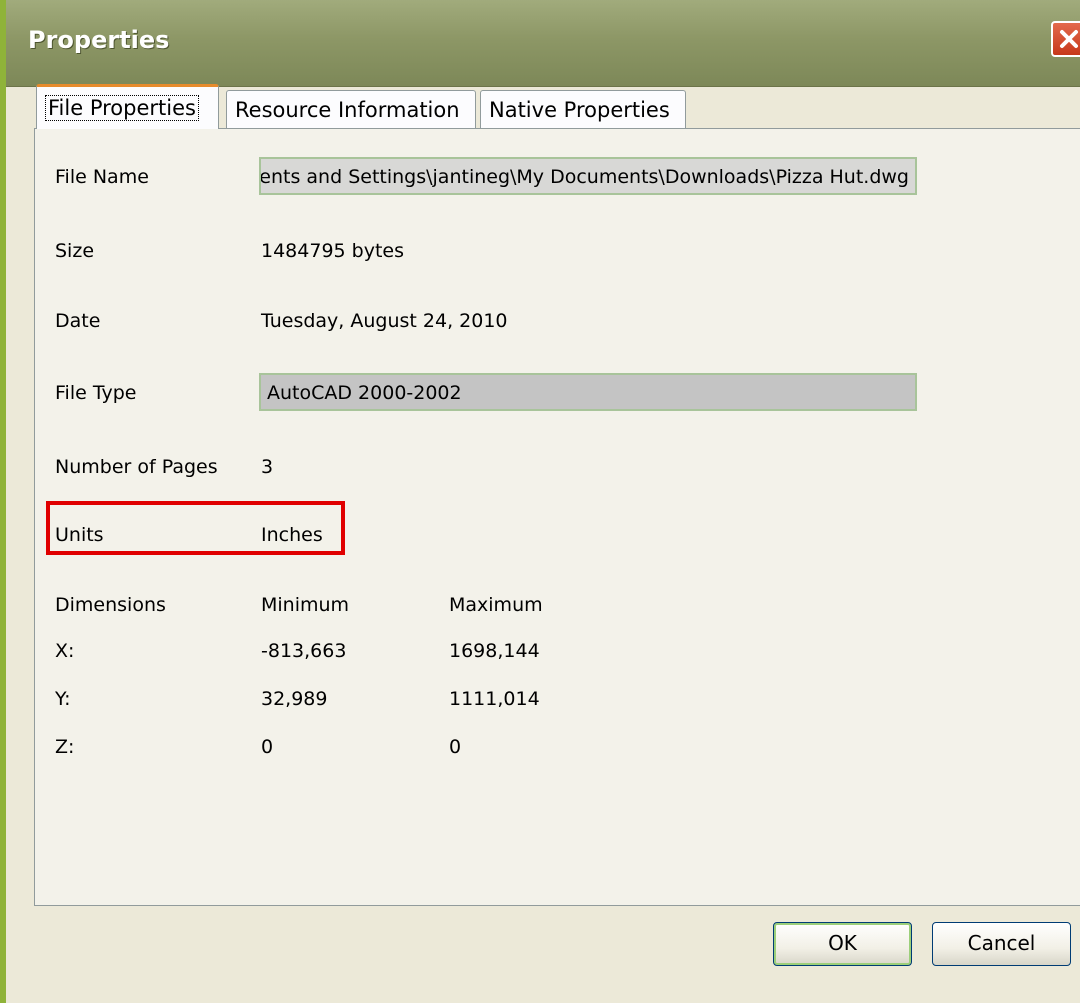  Describe the element at coordinates (496, 605) in the screenshot. I see `dimensions-max-header: Maximum` at that location.